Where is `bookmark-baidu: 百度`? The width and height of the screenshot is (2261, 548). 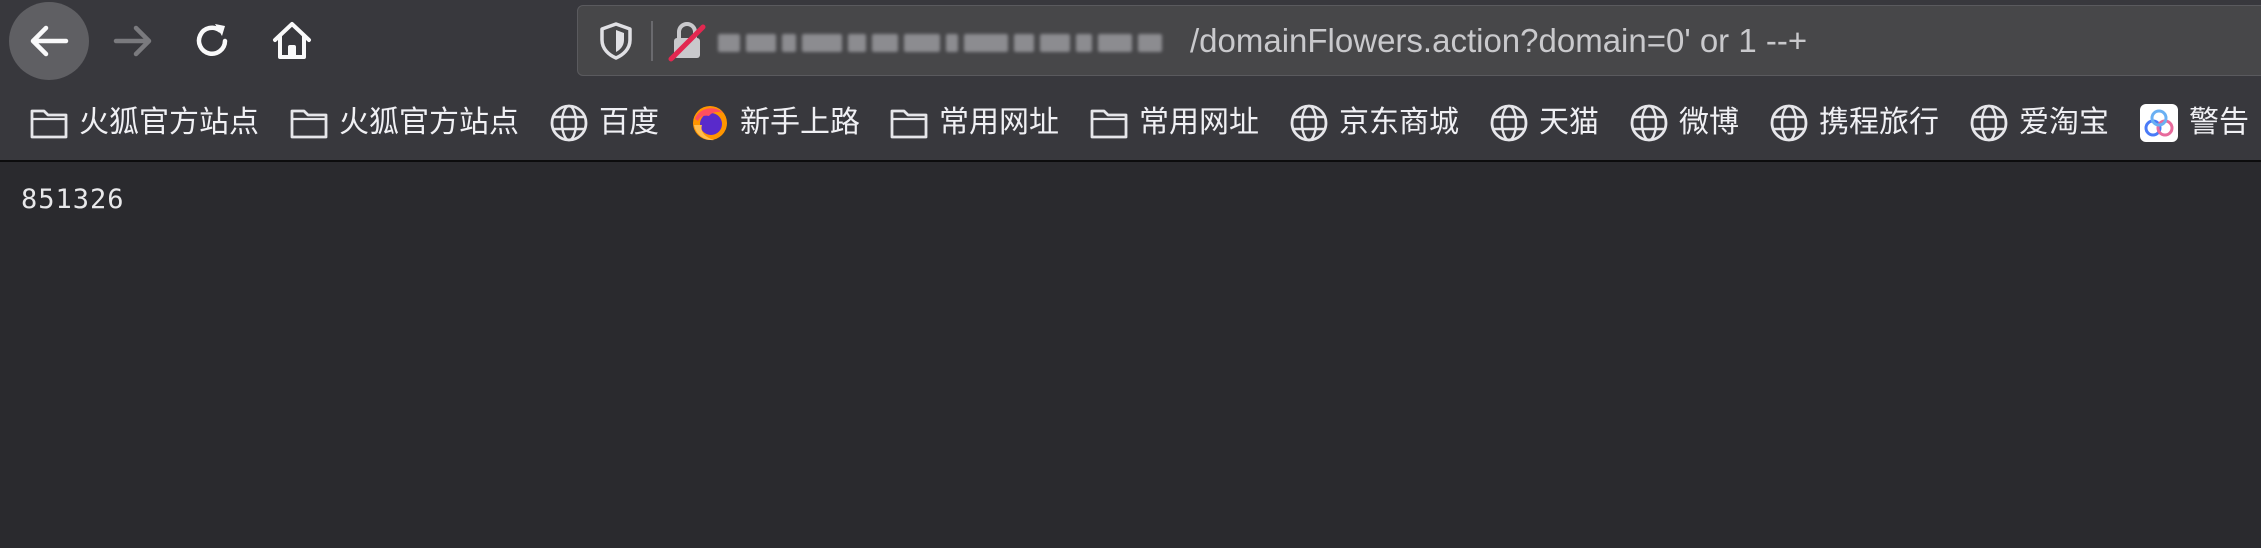 bookmark-baidu: 百度 is located at coordinates (604, 123).